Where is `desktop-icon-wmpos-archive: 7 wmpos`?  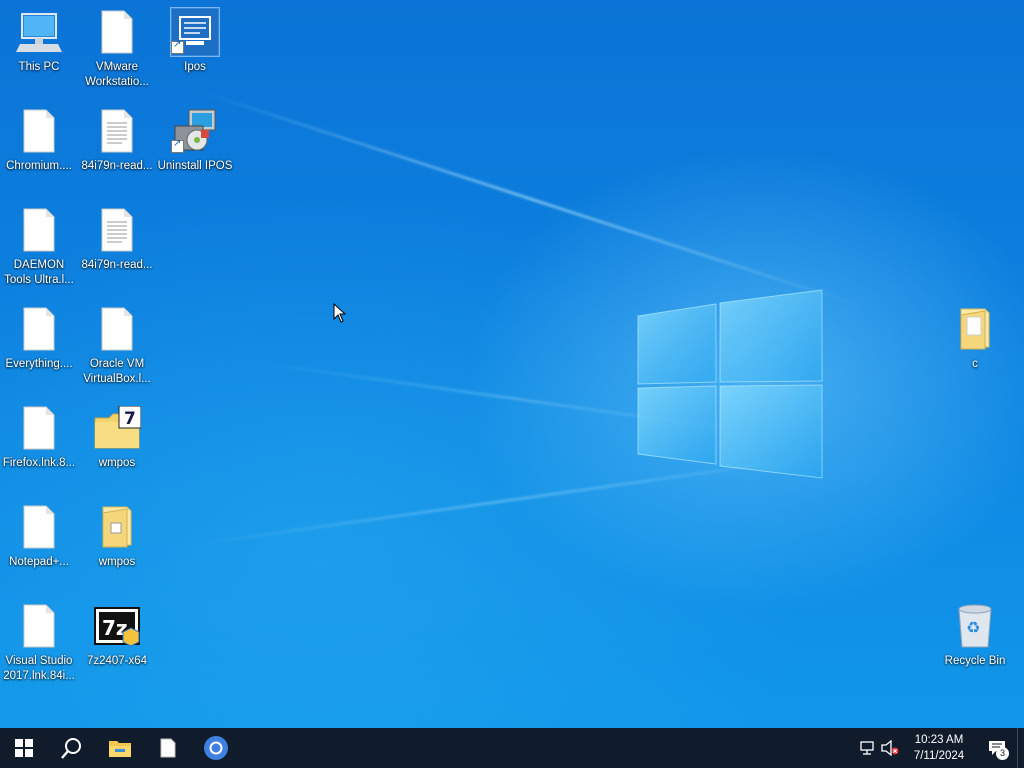
desktop-icon-wmpos-archive: 7 wmpos is located at coordinates (117, 437).